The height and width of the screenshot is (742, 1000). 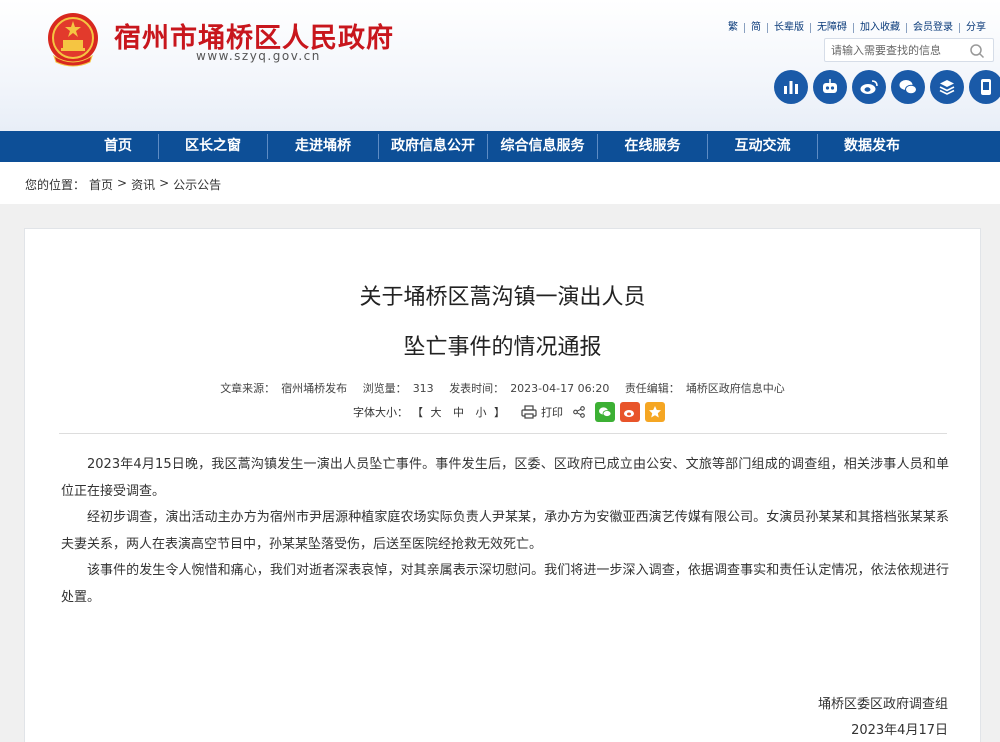 I want to click on nav-about: 走进埇桥, so click(x=323, y=146).